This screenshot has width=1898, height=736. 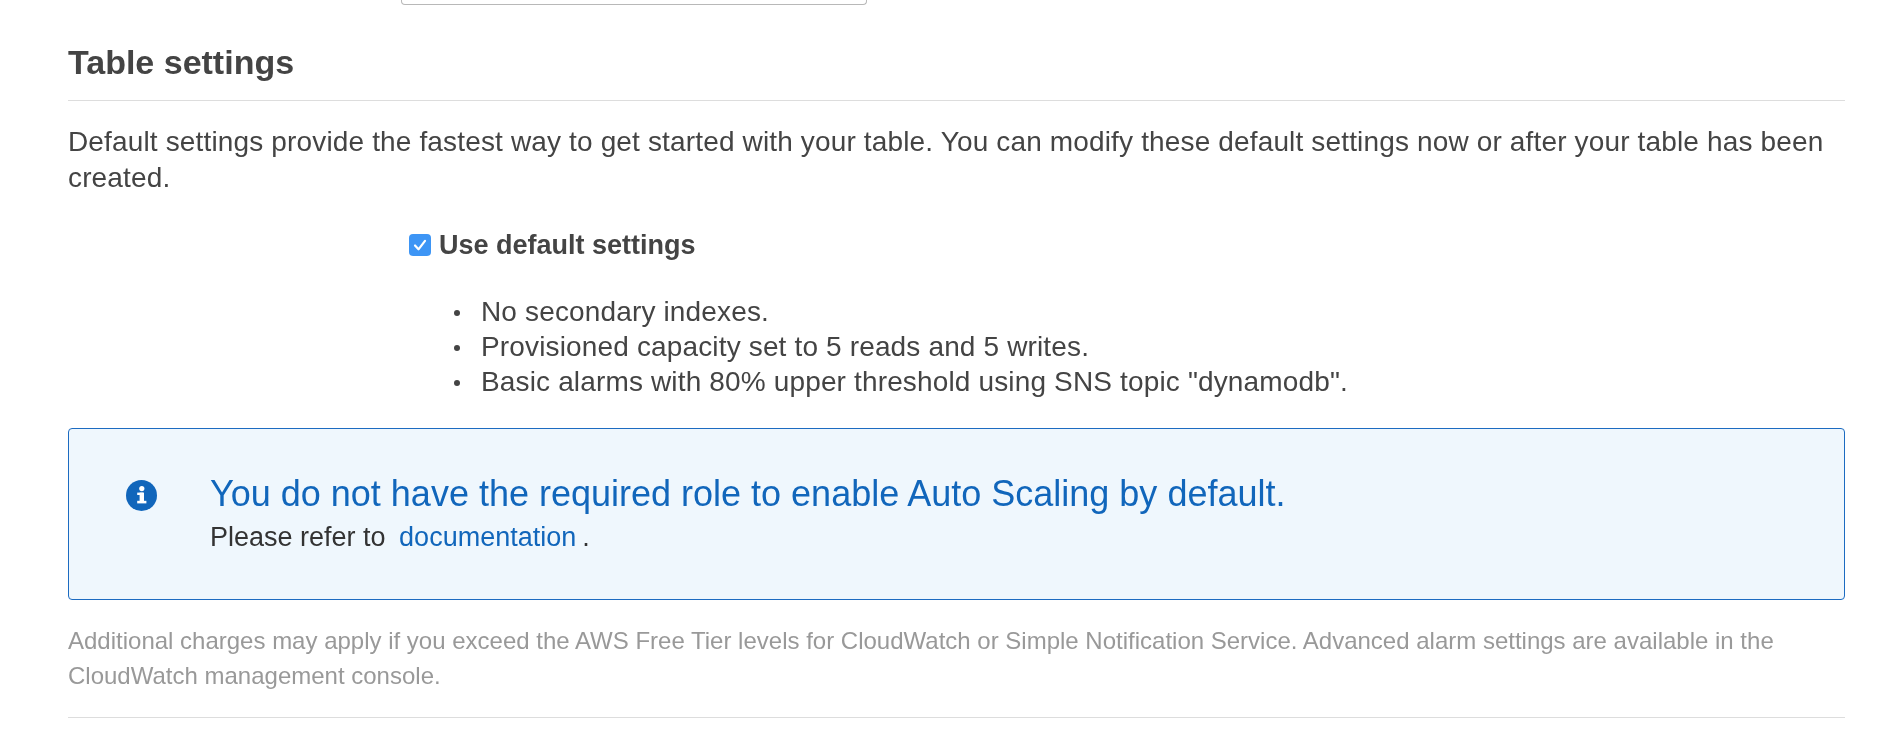 I want to click on checkbox, so click(x=420, y=245).